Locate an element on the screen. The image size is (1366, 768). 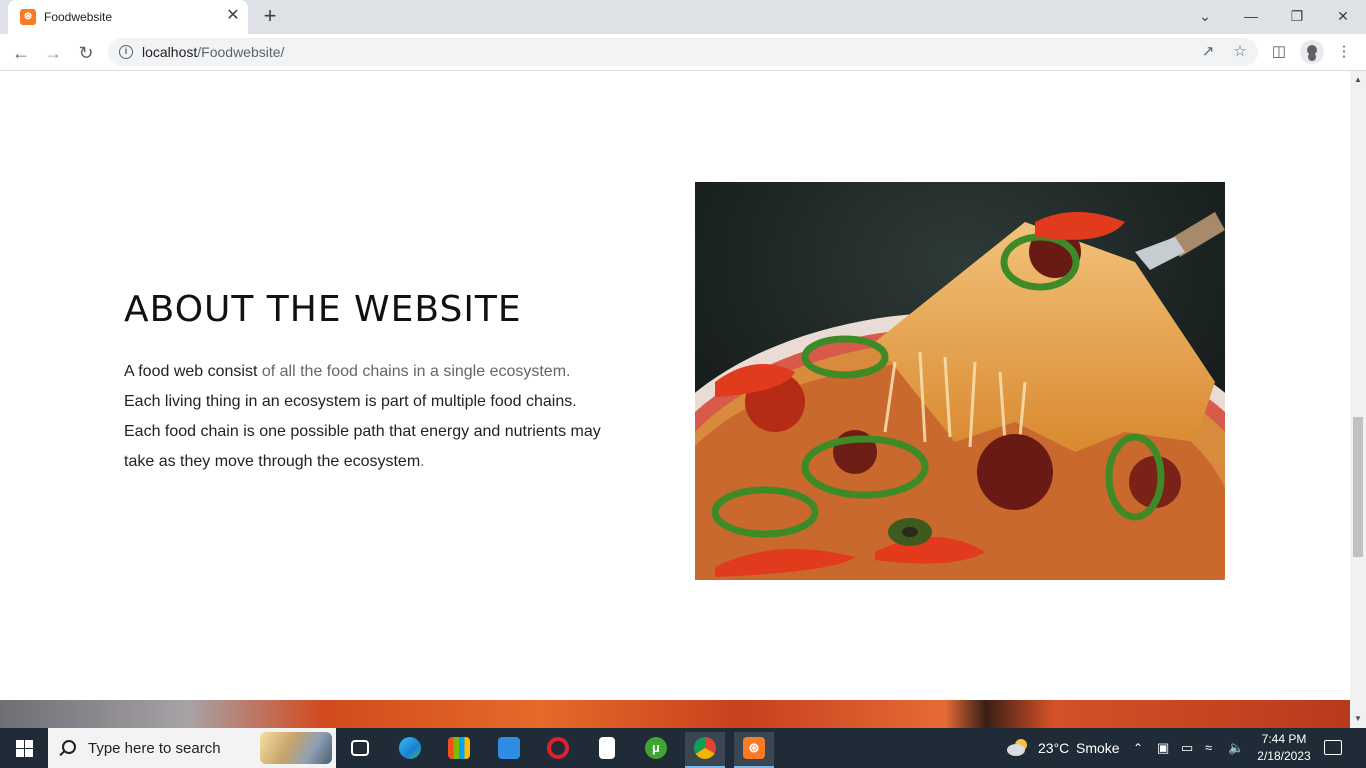
browser-tab: ⊛ Foodwebsite ✕ is located at coordinates (128, 17).